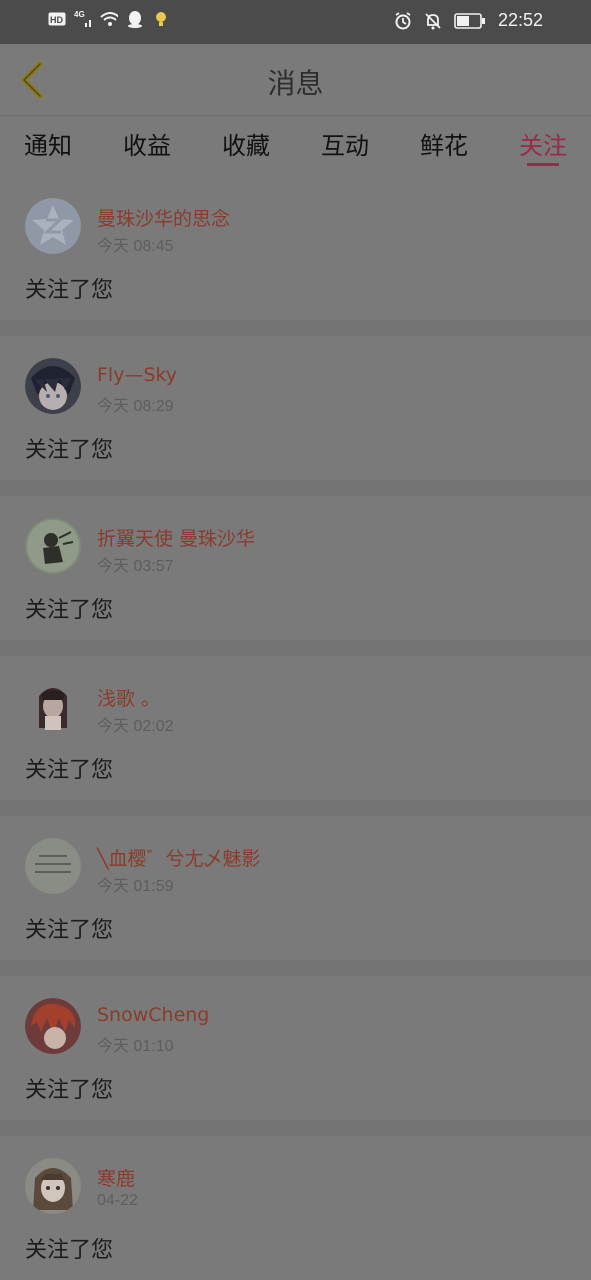 The width and height of the screenshot is (591, 1280). What do you see at coordinates (153, 1015) in the screenshot?
I see `user-name: SnowCheng` at bounding box center [153, 1015].